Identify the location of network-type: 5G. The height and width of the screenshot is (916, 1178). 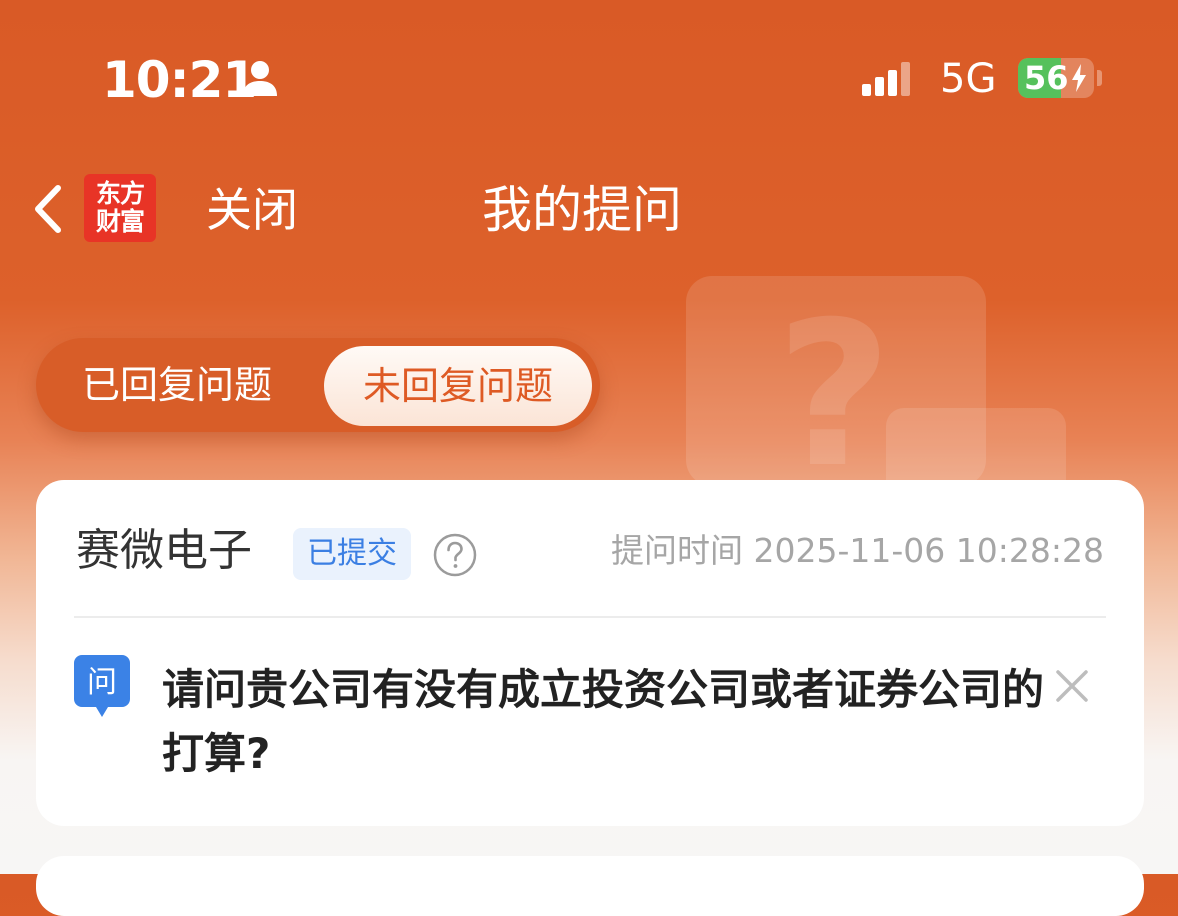
(968, 79).